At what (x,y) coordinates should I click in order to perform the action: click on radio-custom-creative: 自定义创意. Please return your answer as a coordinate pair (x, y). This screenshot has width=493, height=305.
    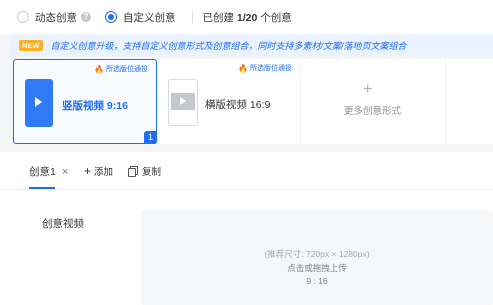
    Looking at the image, I should click on (140, 17).